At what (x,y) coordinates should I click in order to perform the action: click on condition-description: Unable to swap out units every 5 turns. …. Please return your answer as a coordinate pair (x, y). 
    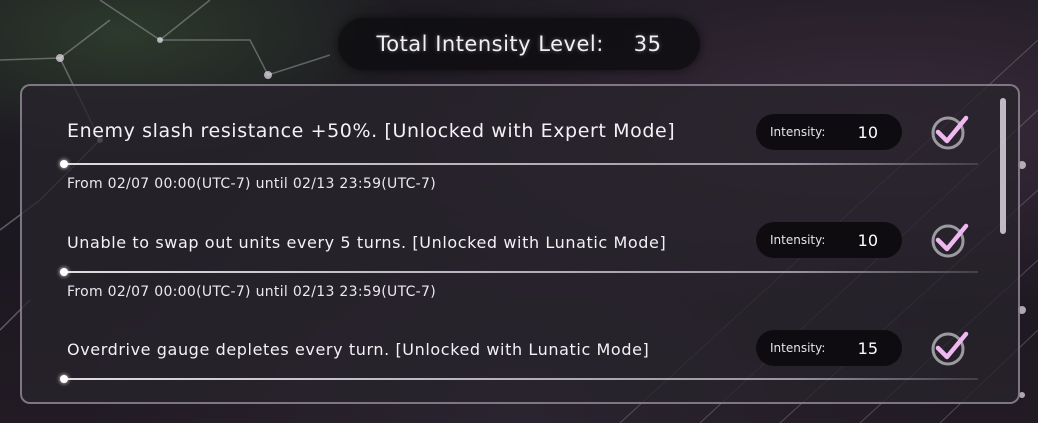
    Looking at the image, I should click on (367, 242).